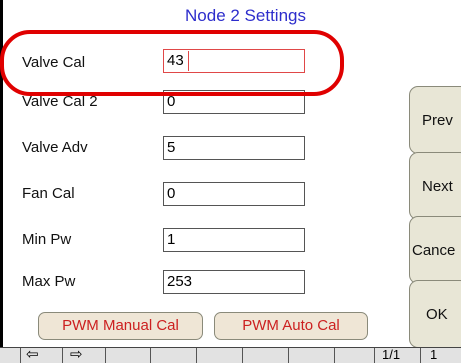 Image resolution: width=461 pixels, height=363 pixels. I want to click on next-button: Next, so click(435, 186).